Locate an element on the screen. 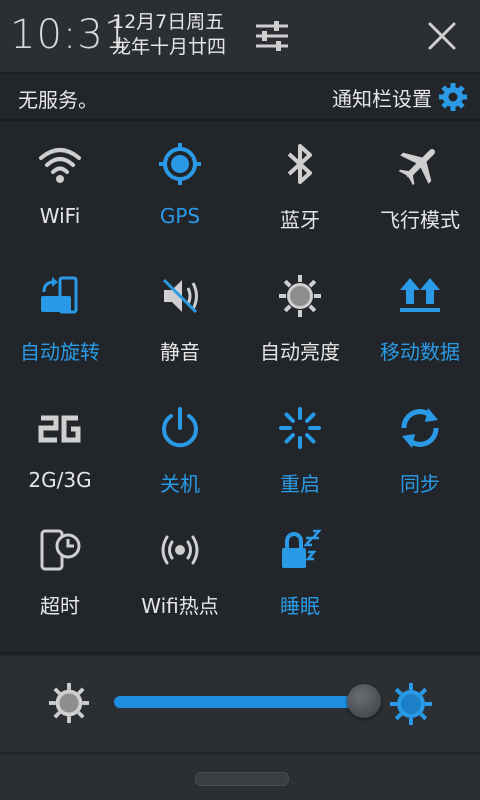 Image resolution: width=480 pixels, height=800 pixels. lunar-date-line: 龙年十月廿四 is located at coordinates (169, 47).